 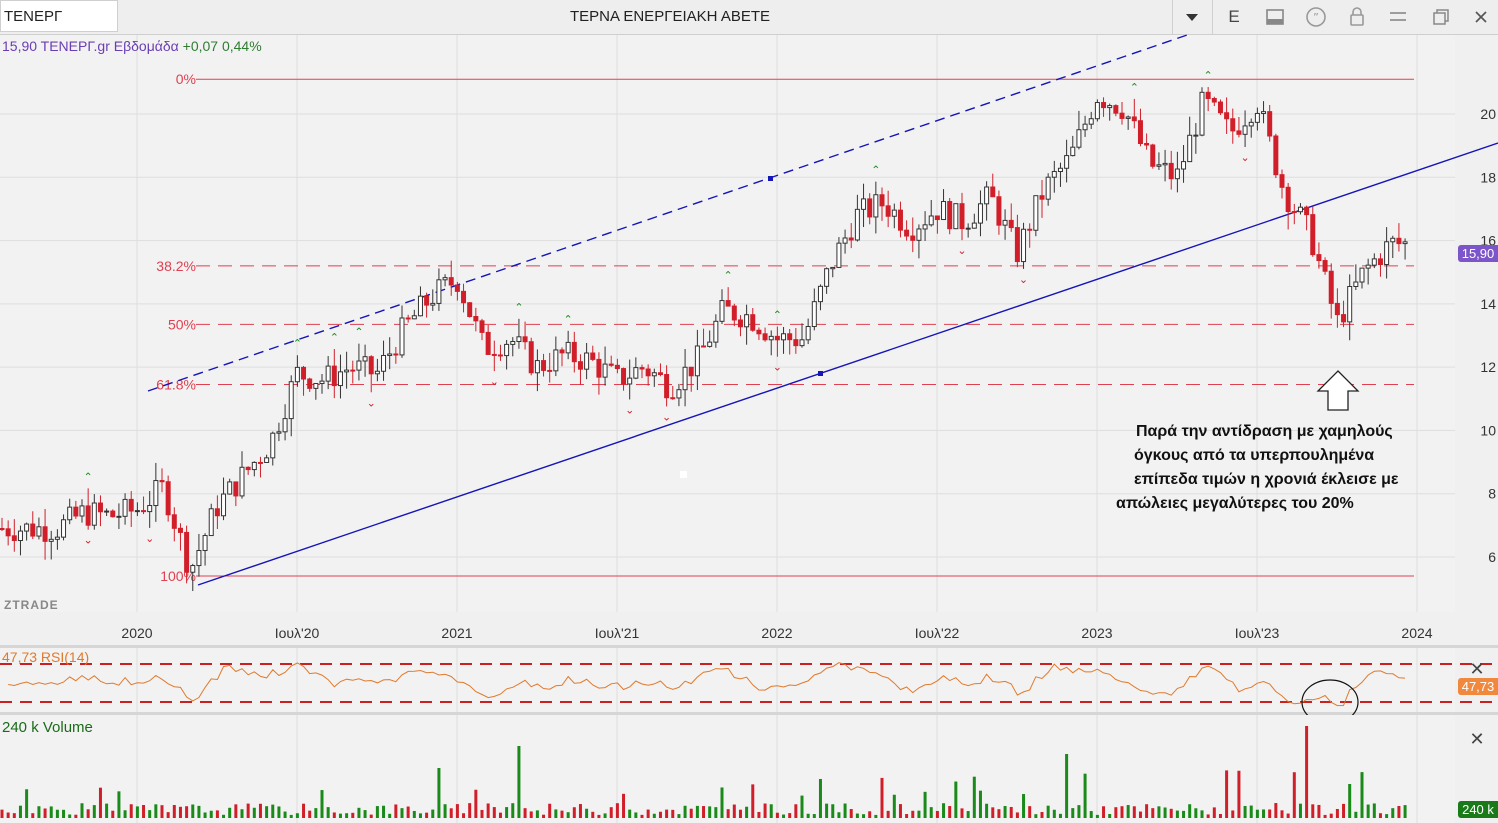 What do you see at coordinates (776, 633) in the screenshot?
I see `x-tick-label: 2022` at bounding box center [776, 633].